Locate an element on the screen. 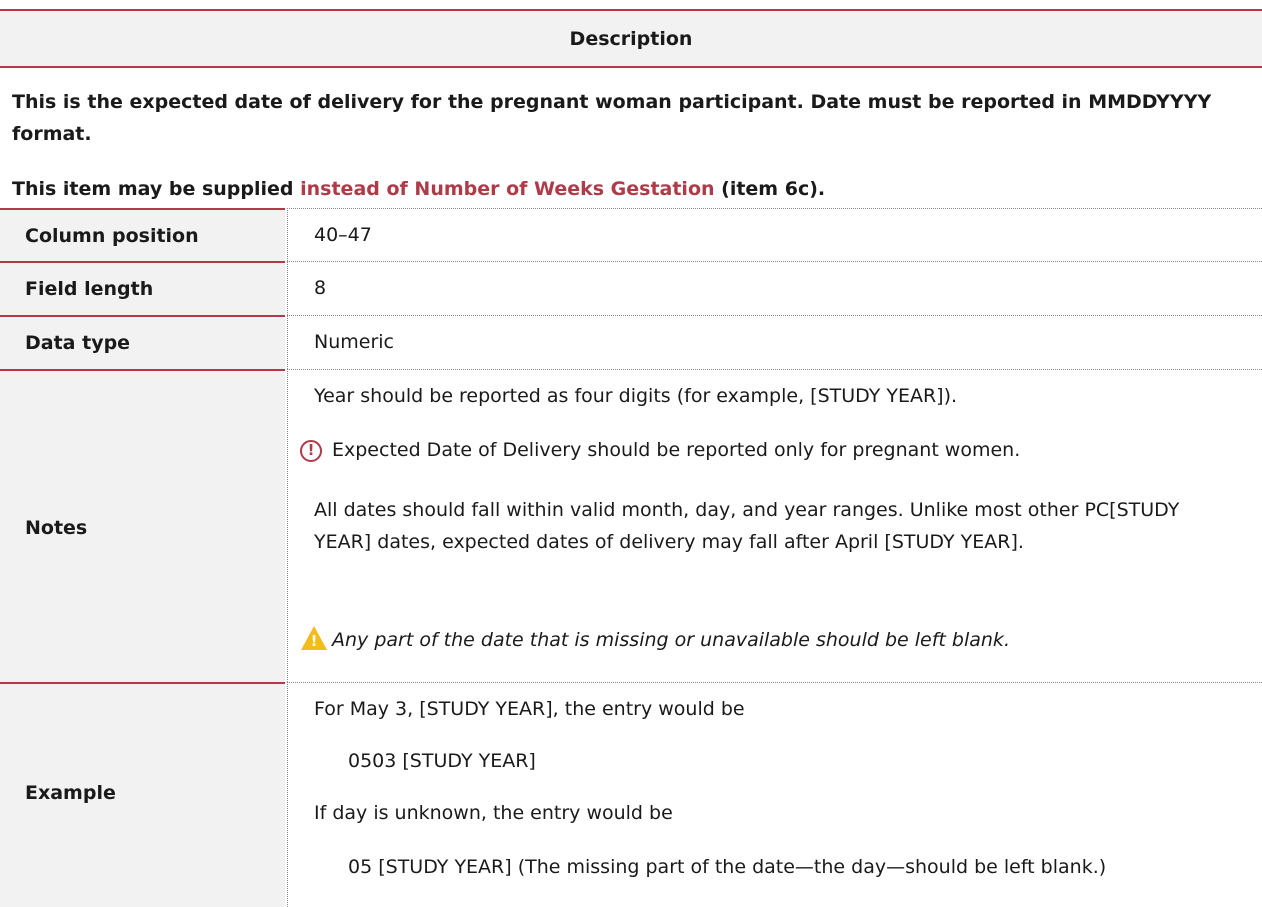 Image resolution: width=1262 pixels, height=907 pixels. description-heading: Description is located at coordinates (631, 38).